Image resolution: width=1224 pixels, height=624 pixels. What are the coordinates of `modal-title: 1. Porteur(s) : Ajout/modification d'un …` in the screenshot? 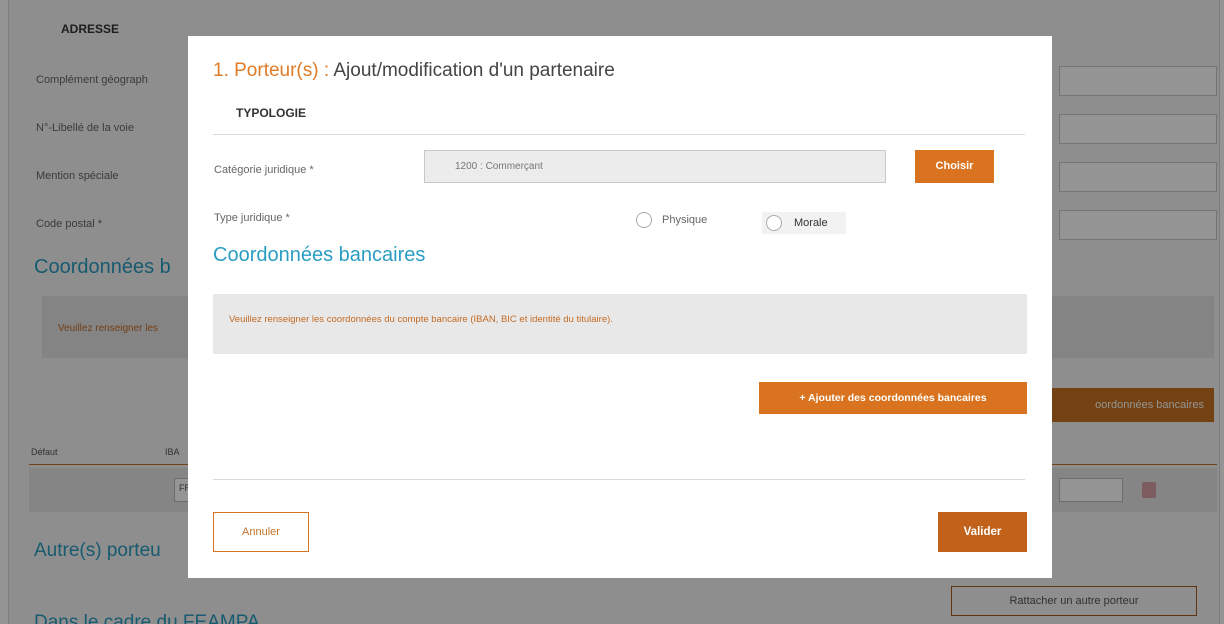 It's located at (414, 71).